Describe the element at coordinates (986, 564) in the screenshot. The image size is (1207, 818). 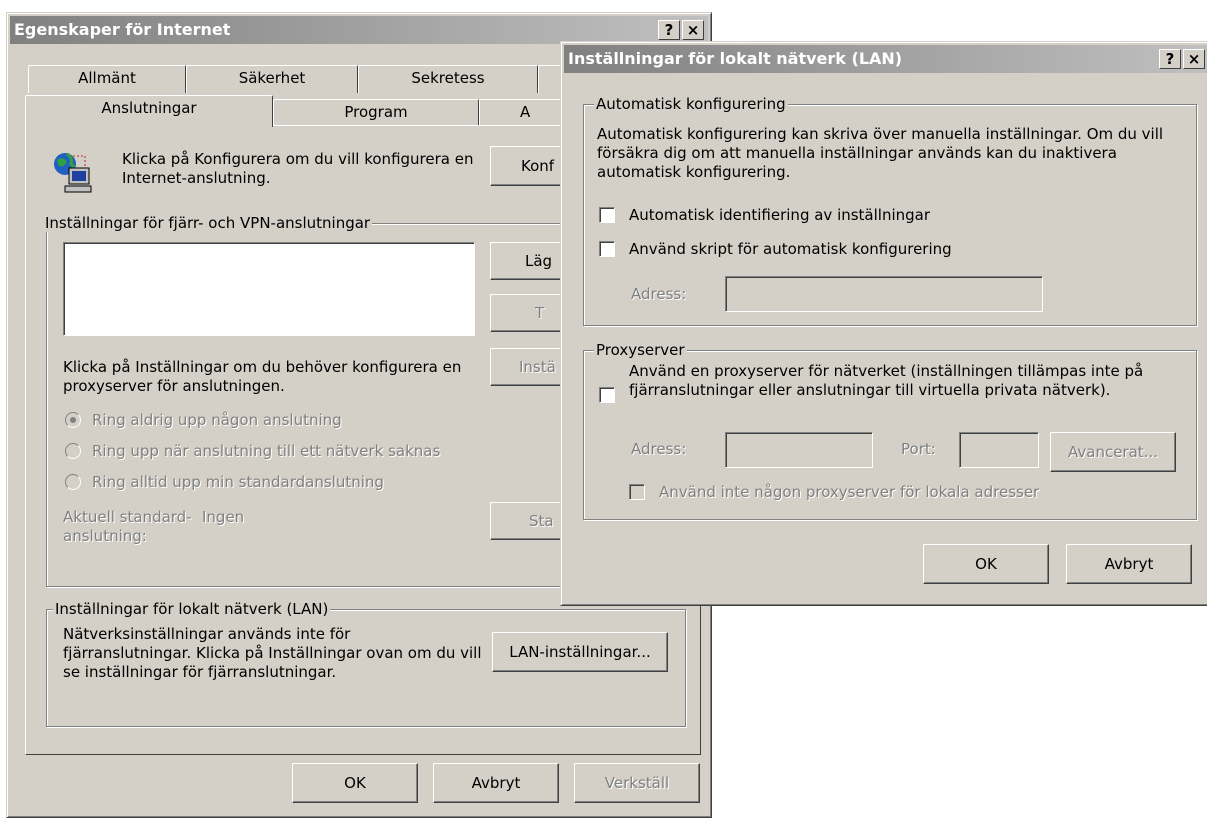
I see `lan-ok-button: OK` at that location.